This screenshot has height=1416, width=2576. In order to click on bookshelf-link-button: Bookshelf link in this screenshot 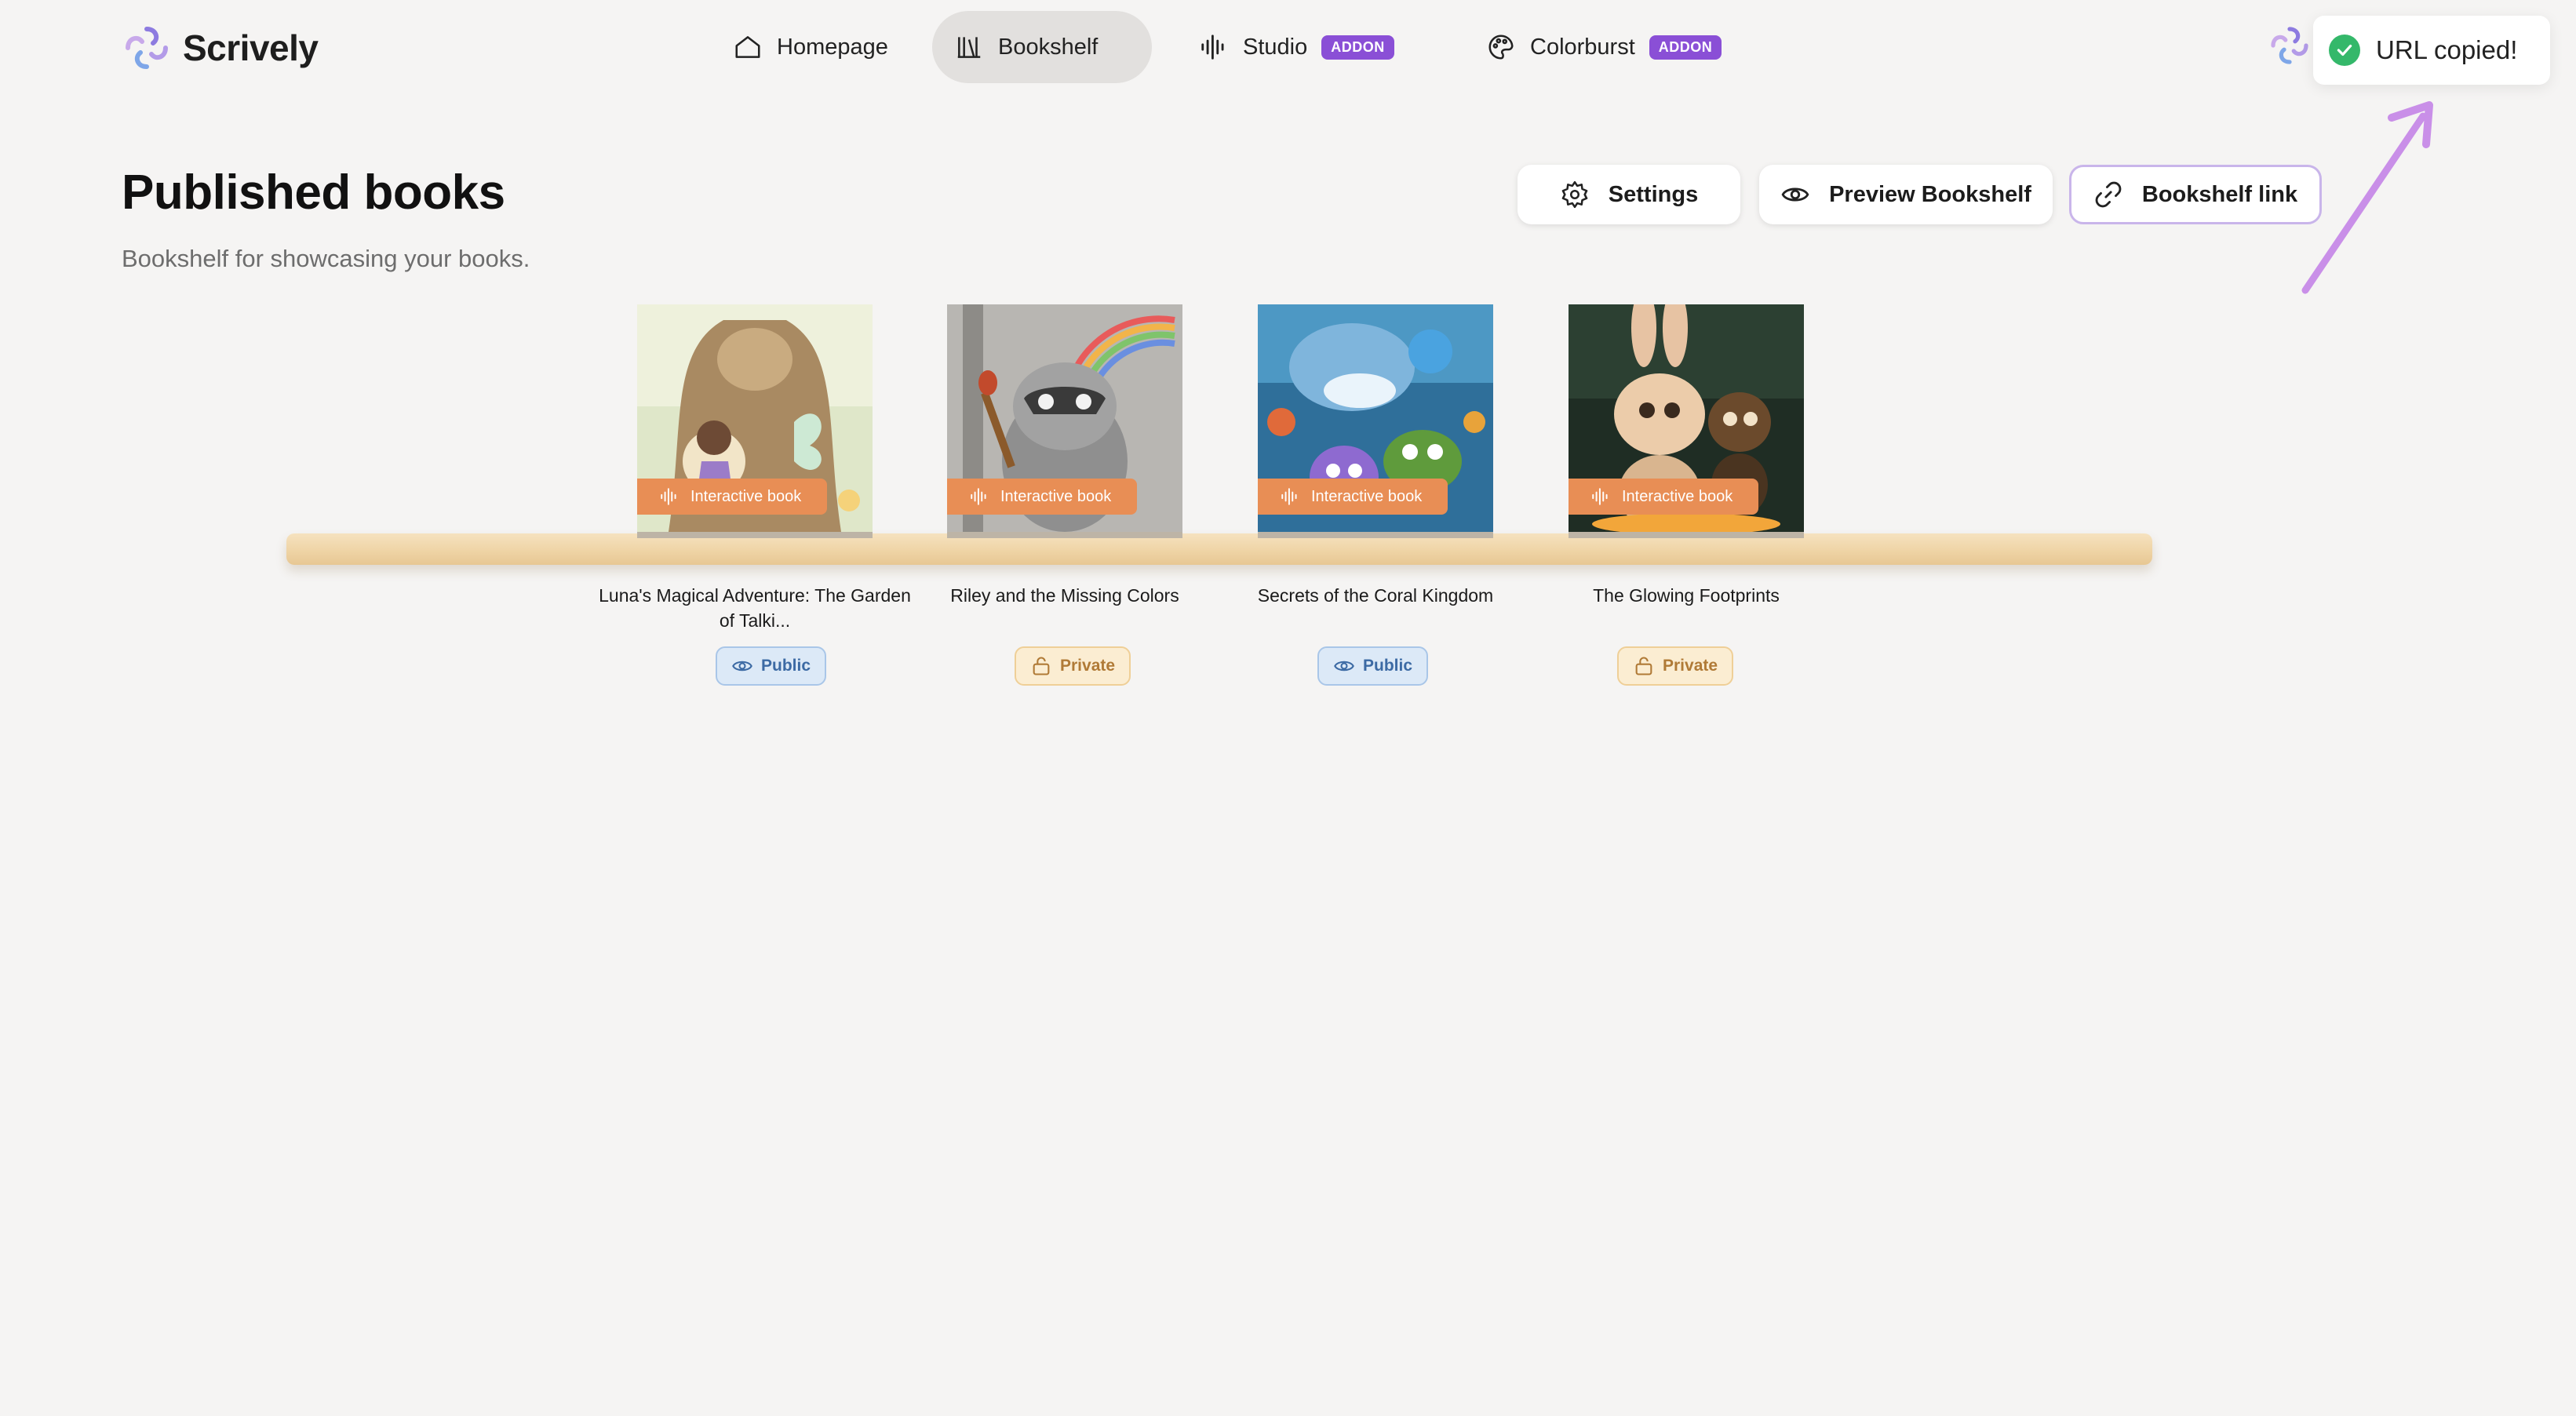, I will do `click(2195, 194)`.